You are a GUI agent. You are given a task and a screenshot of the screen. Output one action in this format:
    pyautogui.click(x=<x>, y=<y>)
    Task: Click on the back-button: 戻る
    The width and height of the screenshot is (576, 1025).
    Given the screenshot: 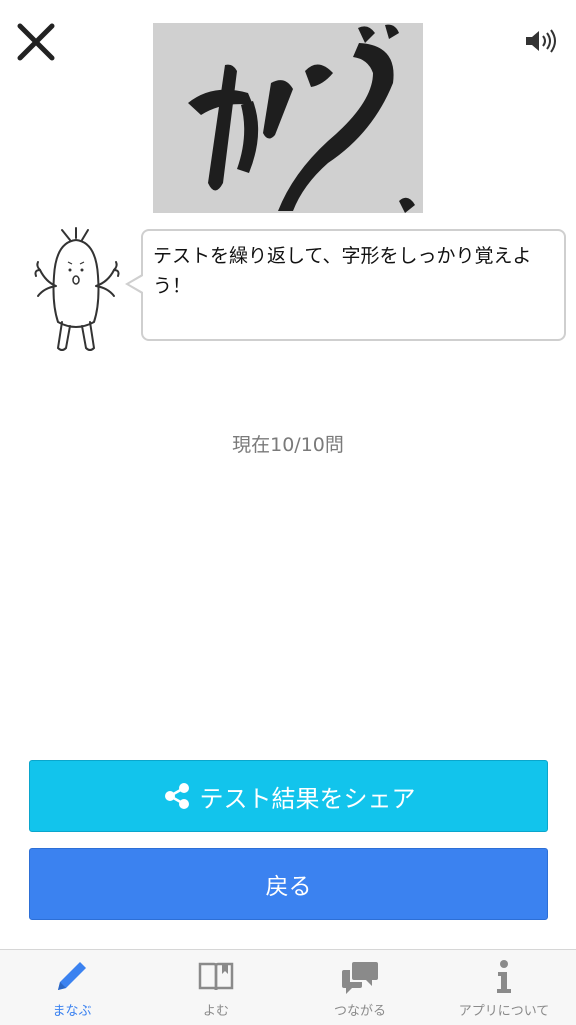 What is the action you would take?
    pyautogui.click(x=288, y=884)
    